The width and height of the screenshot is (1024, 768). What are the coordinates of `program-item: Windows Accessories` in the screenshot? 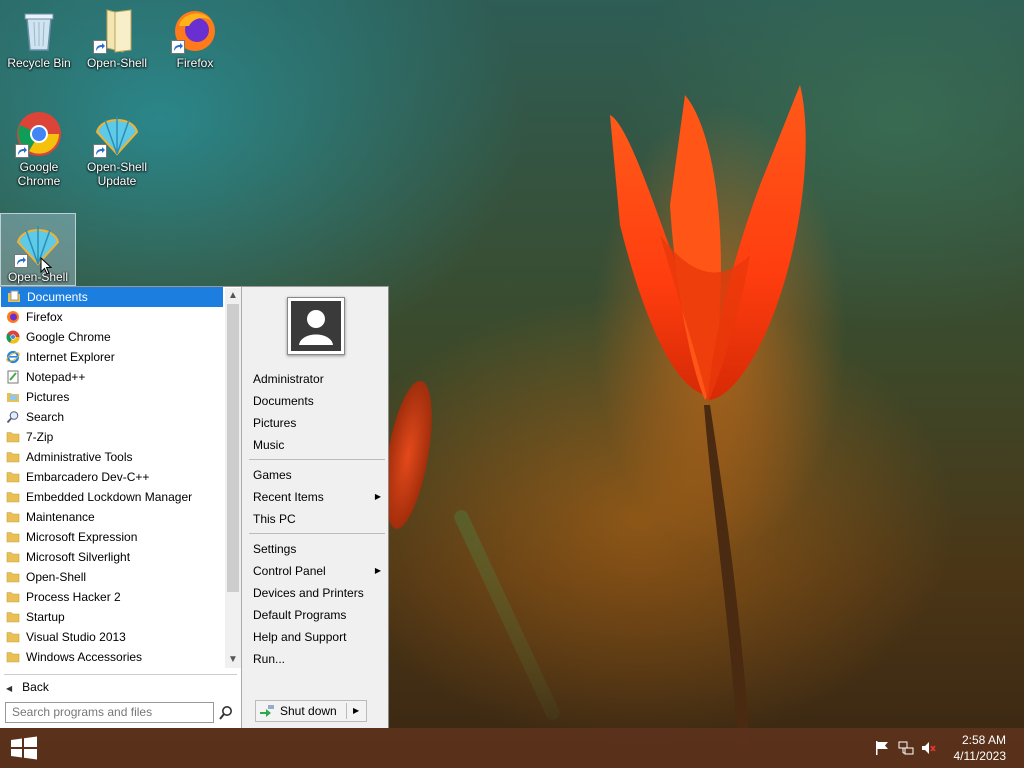 It's located at (112, 657).